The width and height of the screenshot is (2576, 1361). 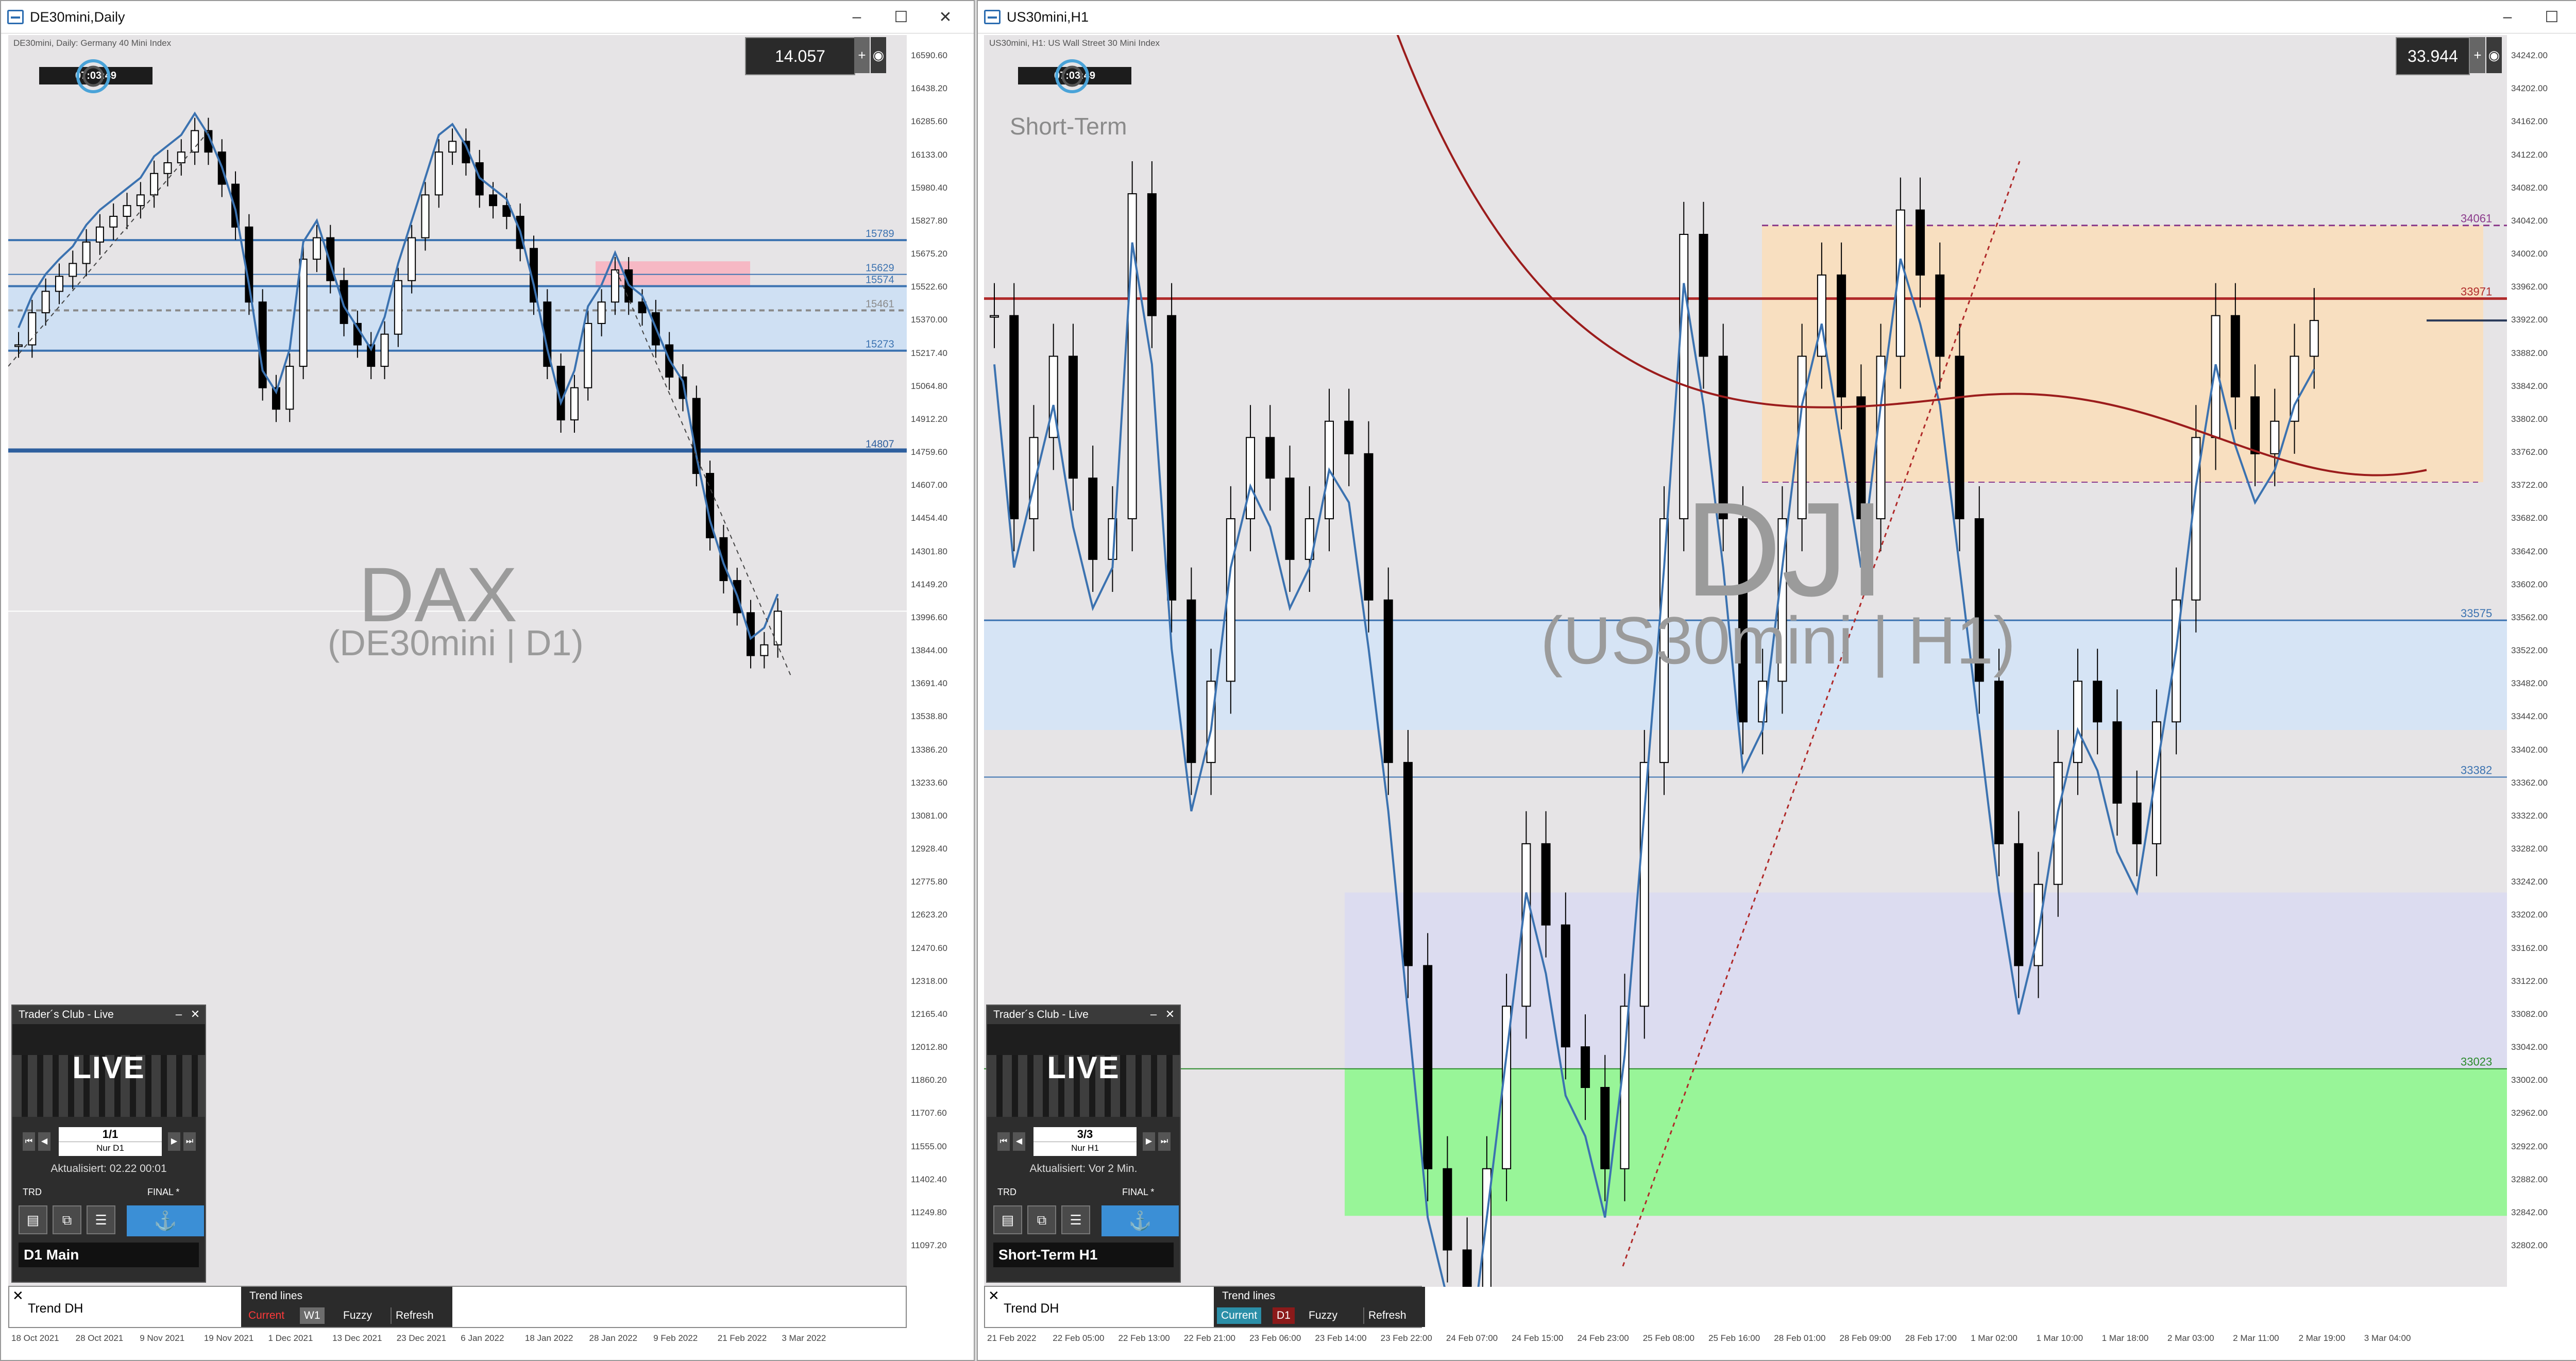 What do you see at coordinates (1072, 76) in the screenshot?
I see `traders-club-logo-icon` at bounding box center [1072, 76].